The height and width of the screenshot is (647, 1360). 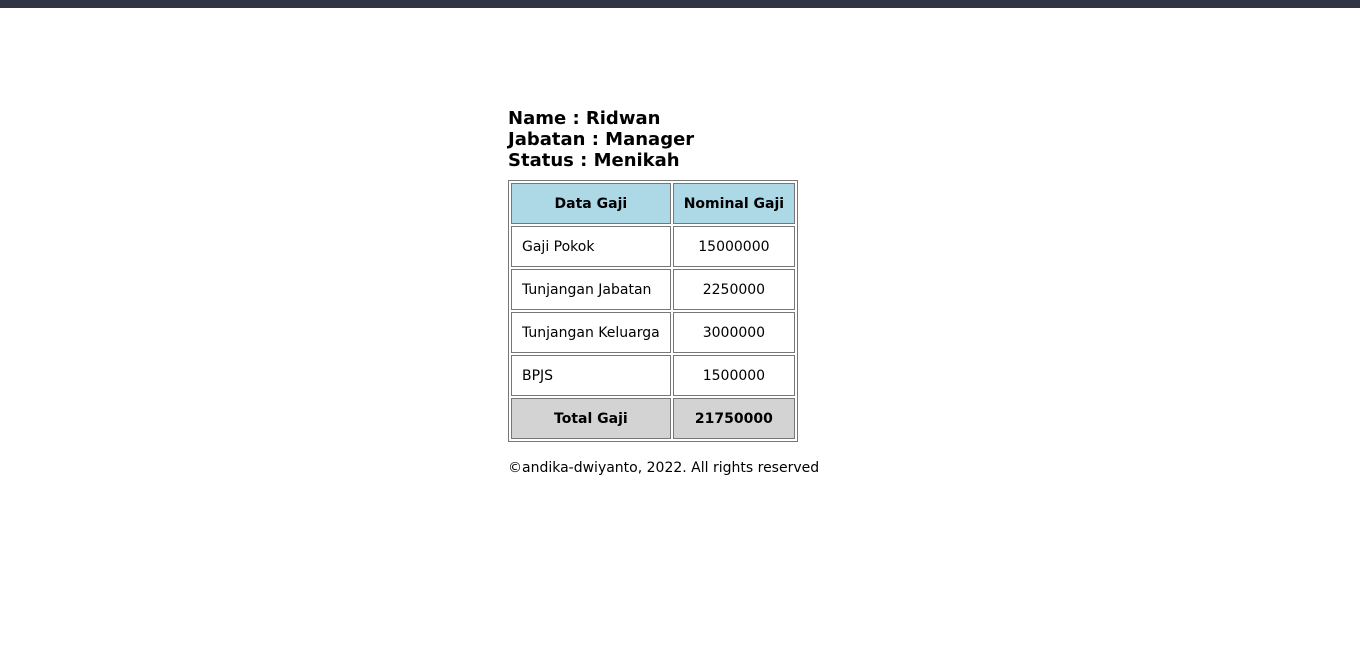 I want to click on total-row: Total Gaji 21750000, so click(x=653, y=418).